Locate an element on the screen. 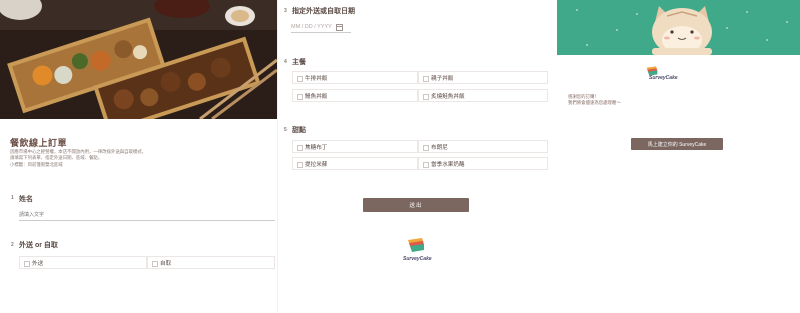 This screenshot has height=313, width=800. option-label: 炙燒鮭魚丼飯 is located at coordinates (448, 96).